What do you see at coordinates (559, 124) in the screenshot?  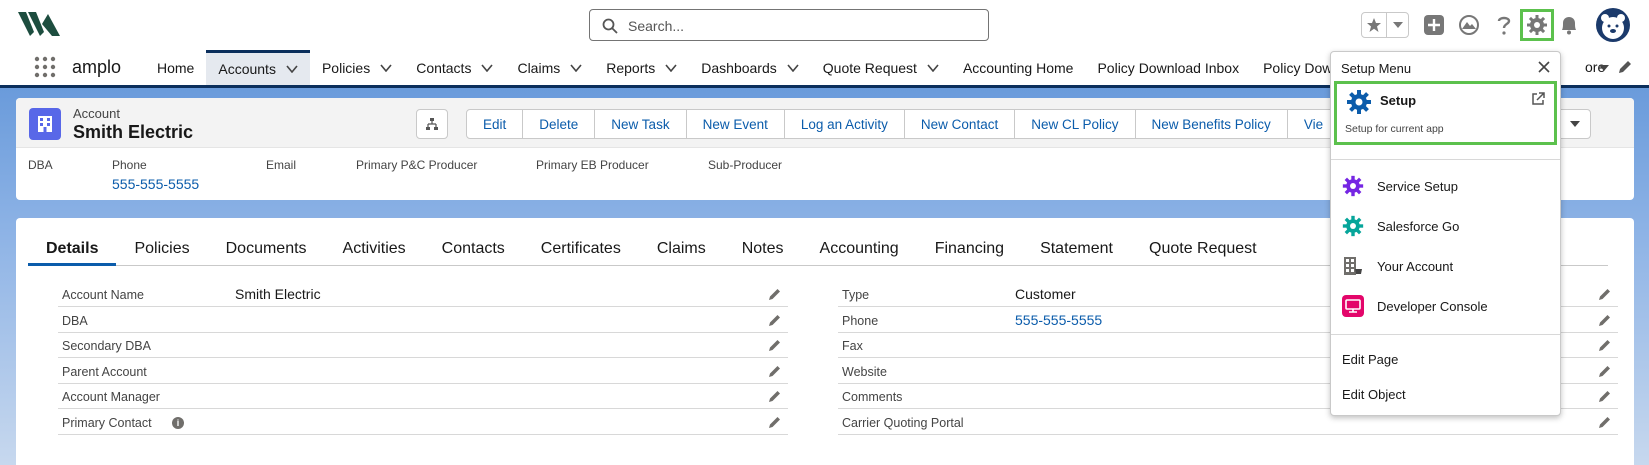 I see `action-delete-button: Delete` at bounding box center [559, 124].